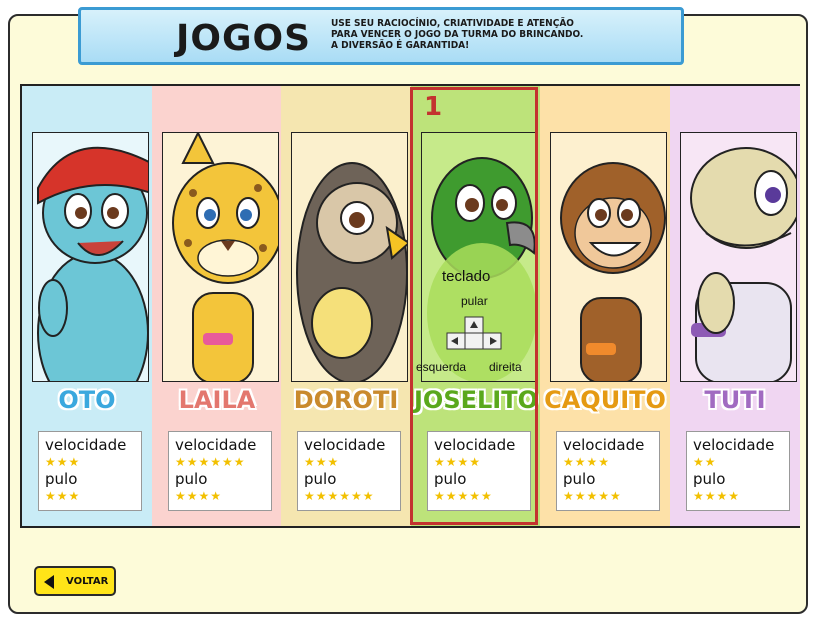  What do you see at coordinates (63, 496) in the screenshot?
I see `jump-stars: ★★★` at bounding box center [63, 496].